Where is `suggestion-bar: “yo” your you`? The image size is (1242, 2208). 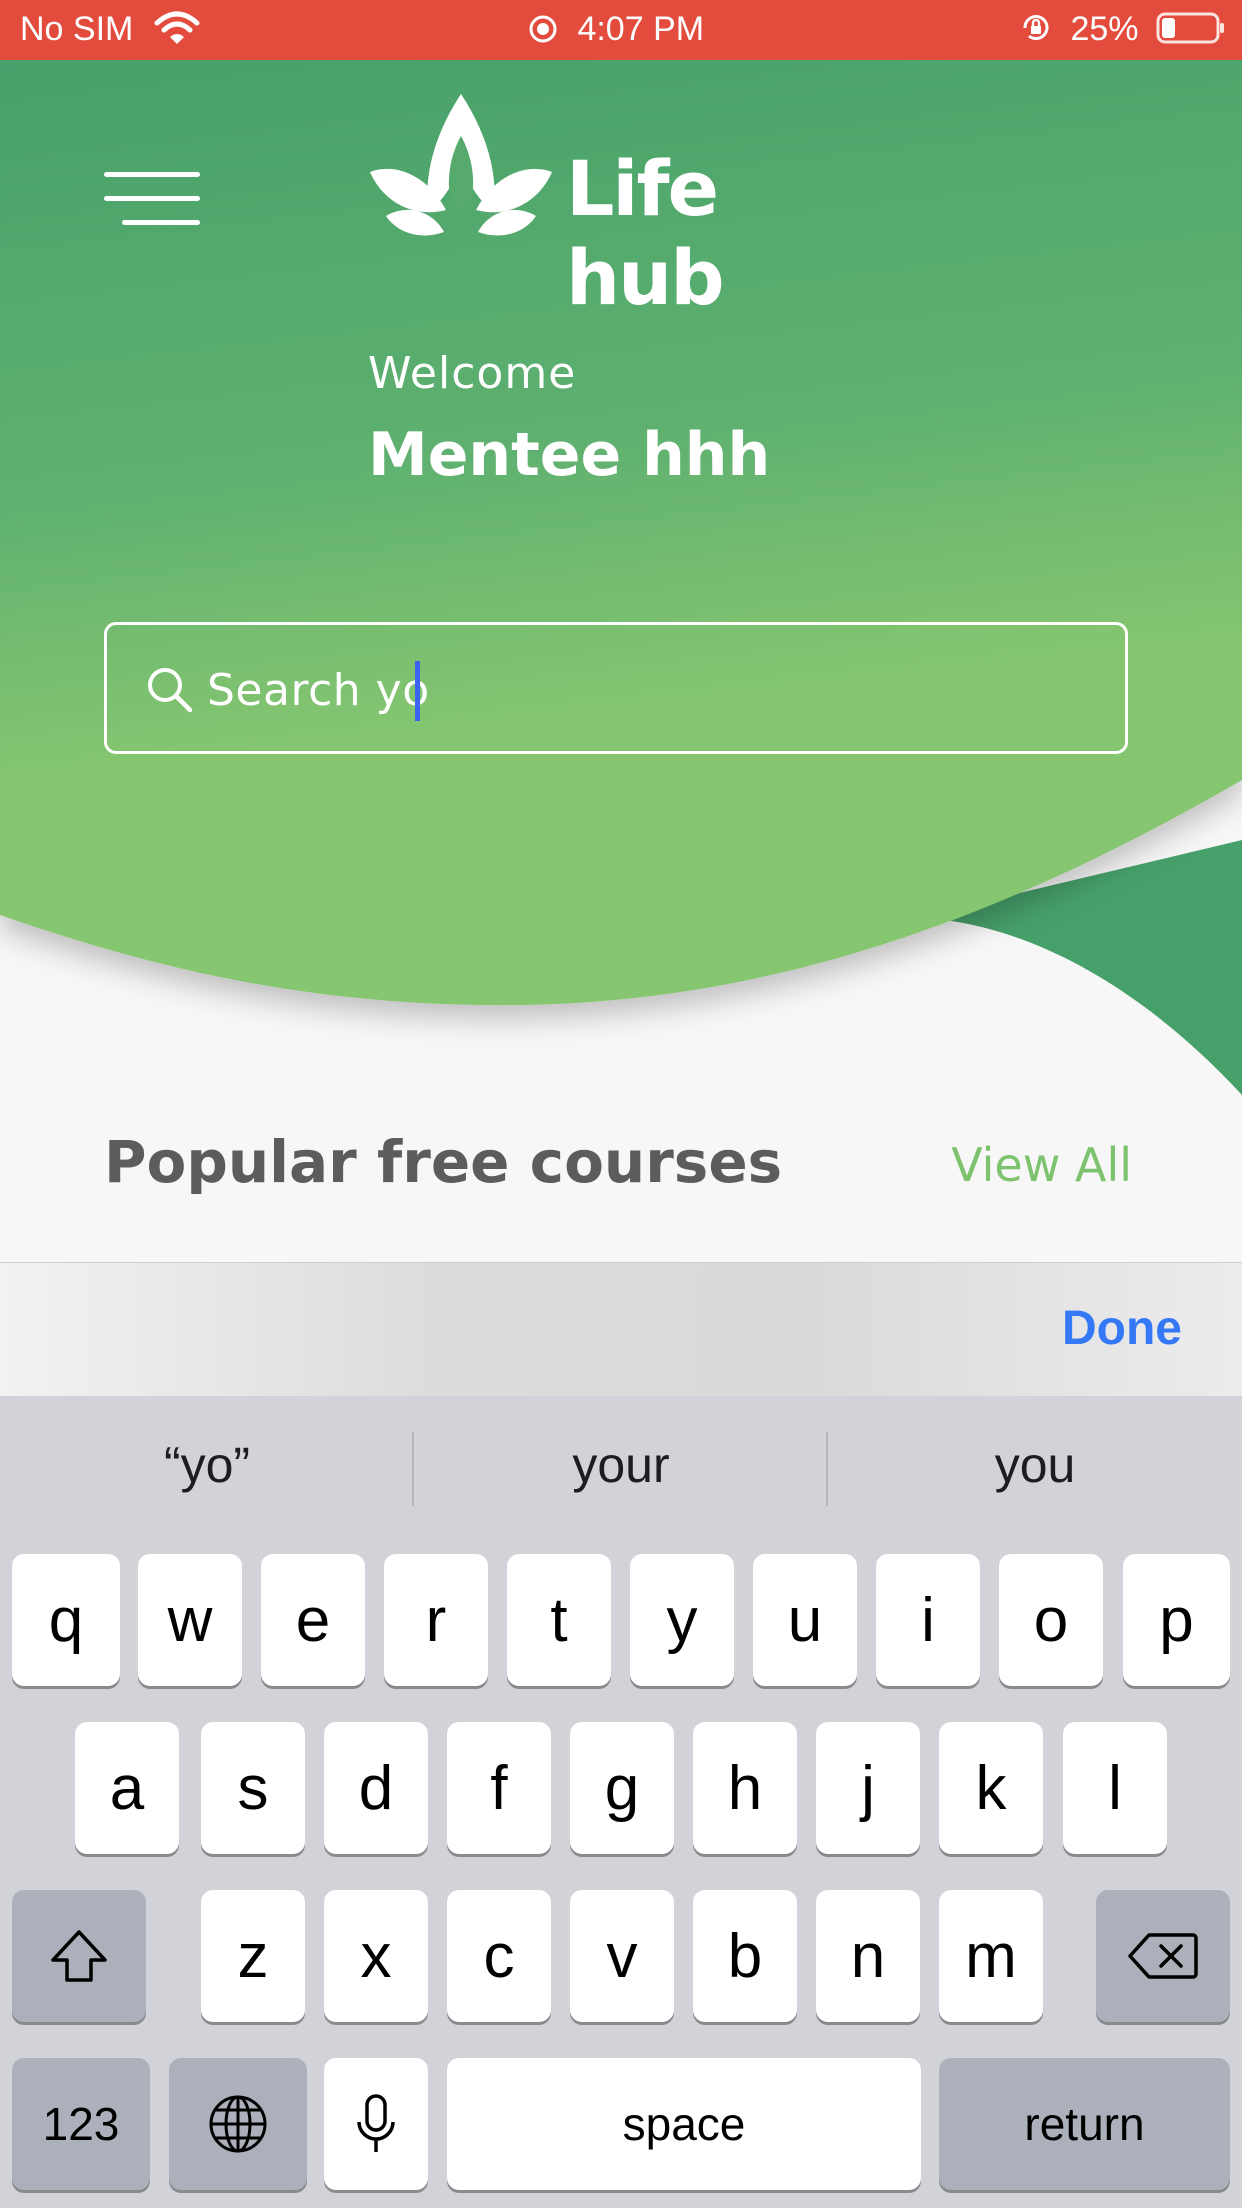
suggestion-bar: “yo” your you is located at coordinates (621, 1471).